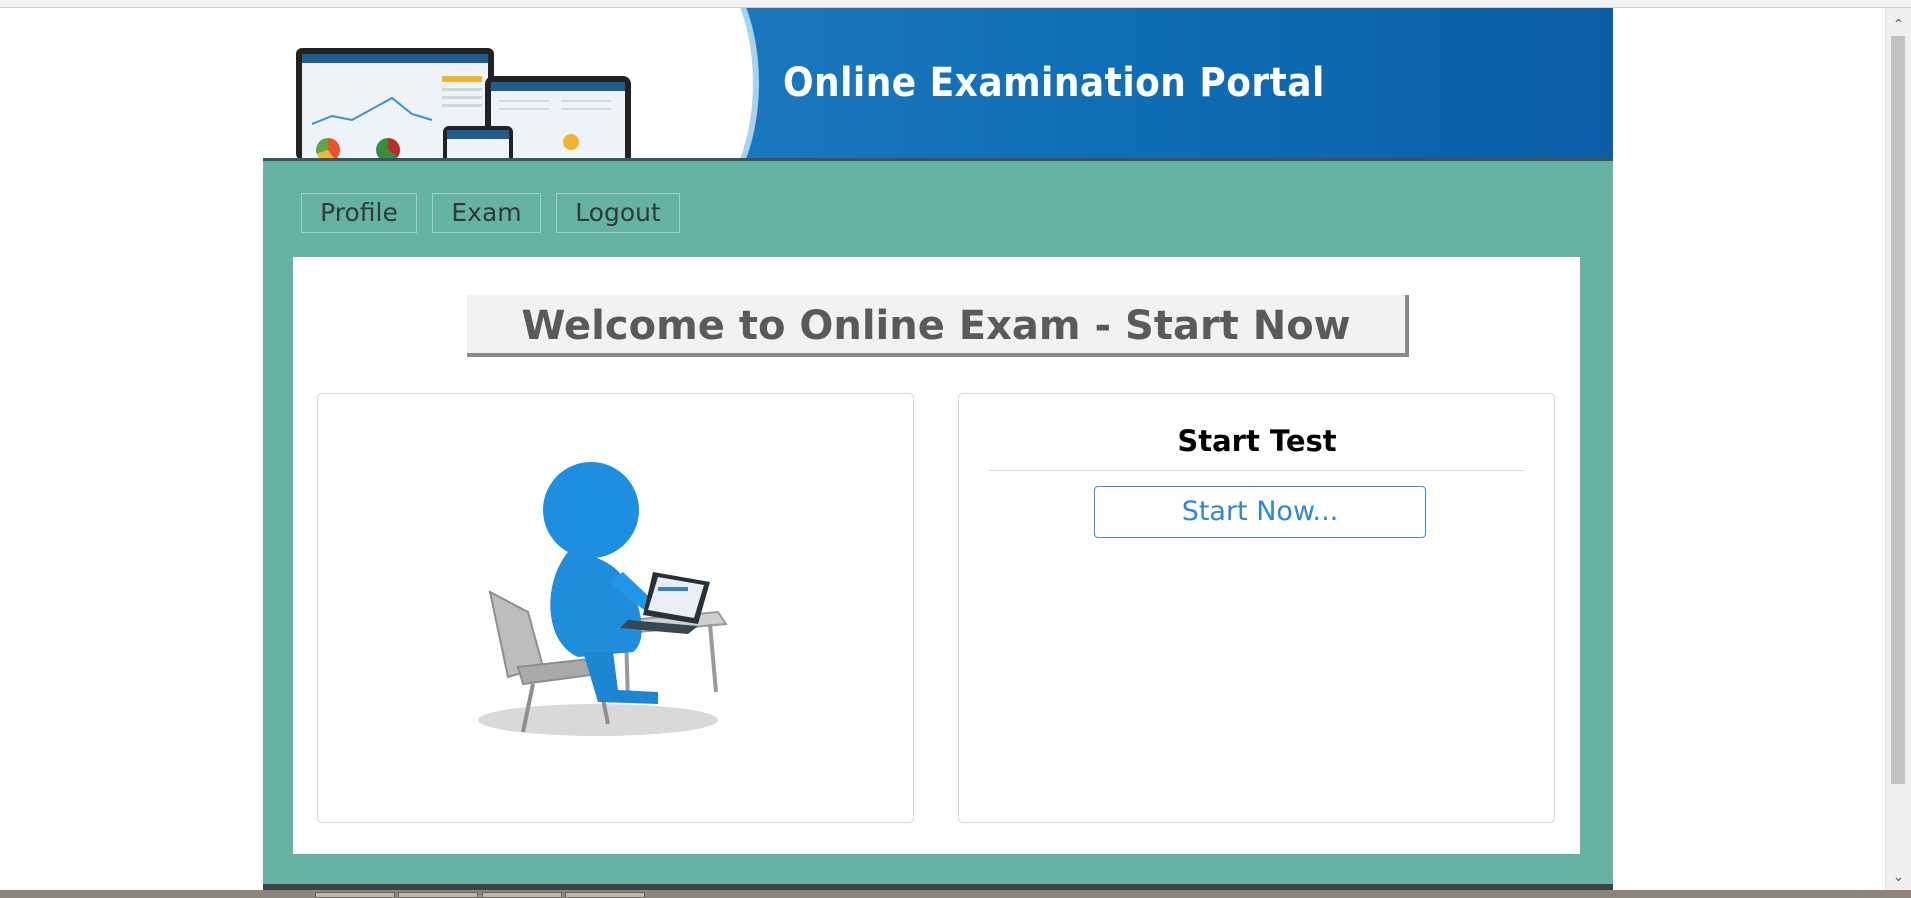 Image resolution: width=1911 pixels, height=898 pixels. Describe the element at coordinates (478, 142) in the screenshot. I see `phone-illustration` at that location.